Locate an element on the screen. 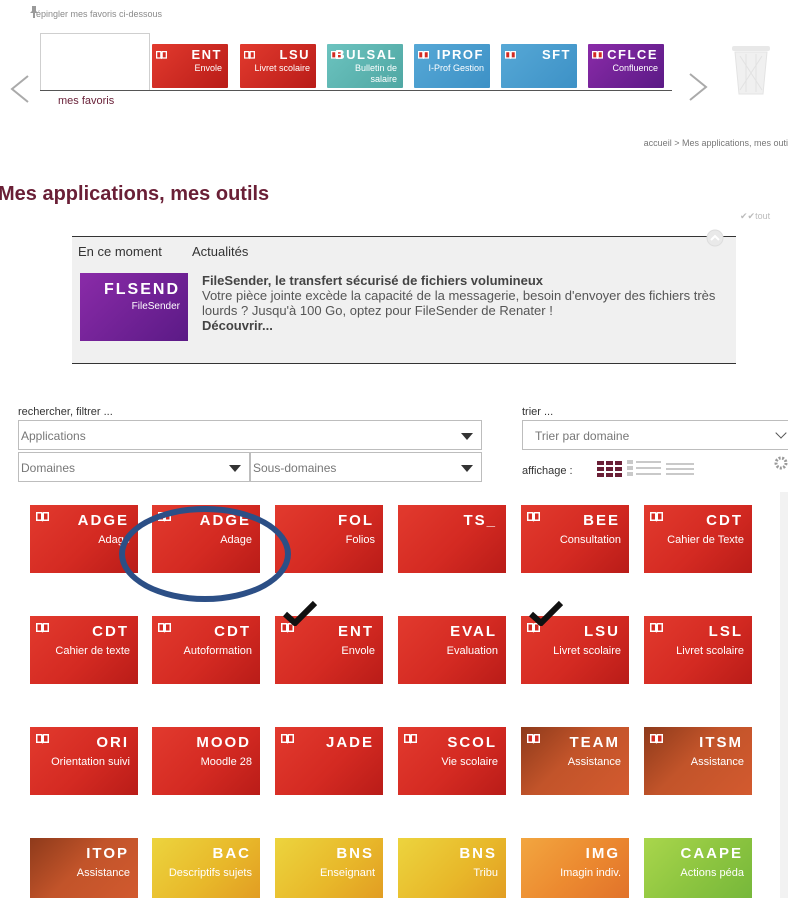  app-subtitle: Tribu is located at coordinates (485, 873).